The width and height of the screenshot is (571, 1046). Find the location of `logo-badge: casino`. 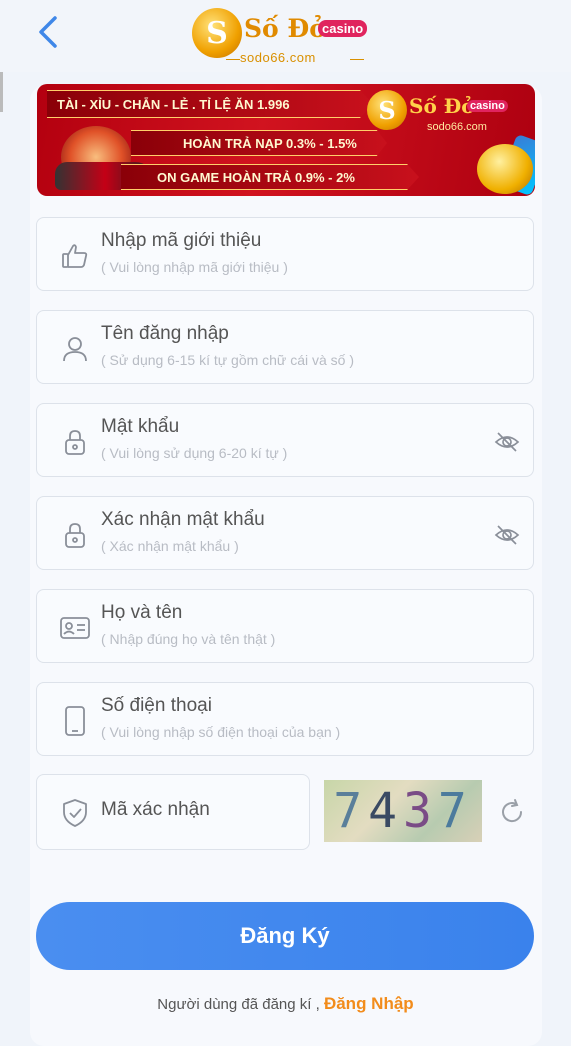

logo-badge: casino is located at coordinates (343, 28).